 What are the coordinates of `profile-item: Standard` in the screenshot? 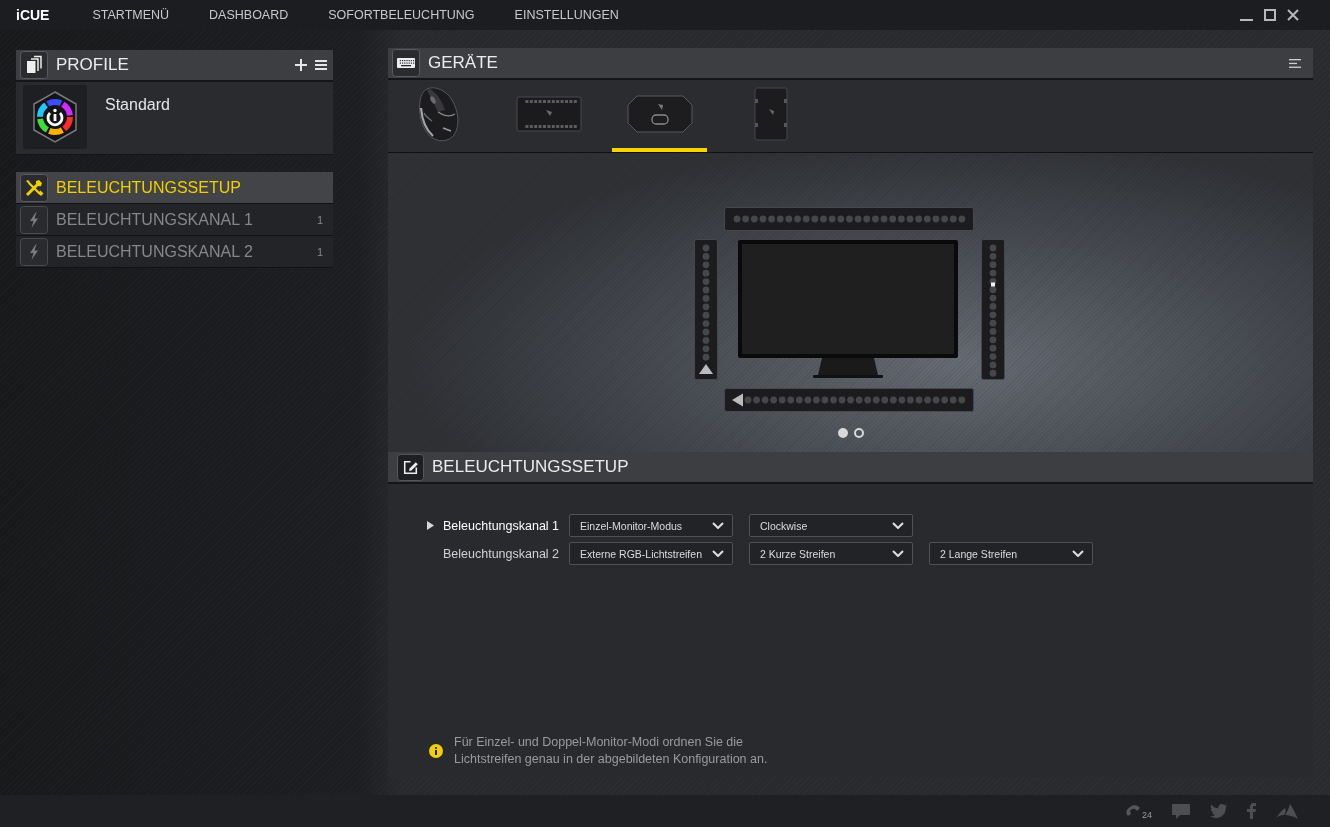 It's located at (174, 118).